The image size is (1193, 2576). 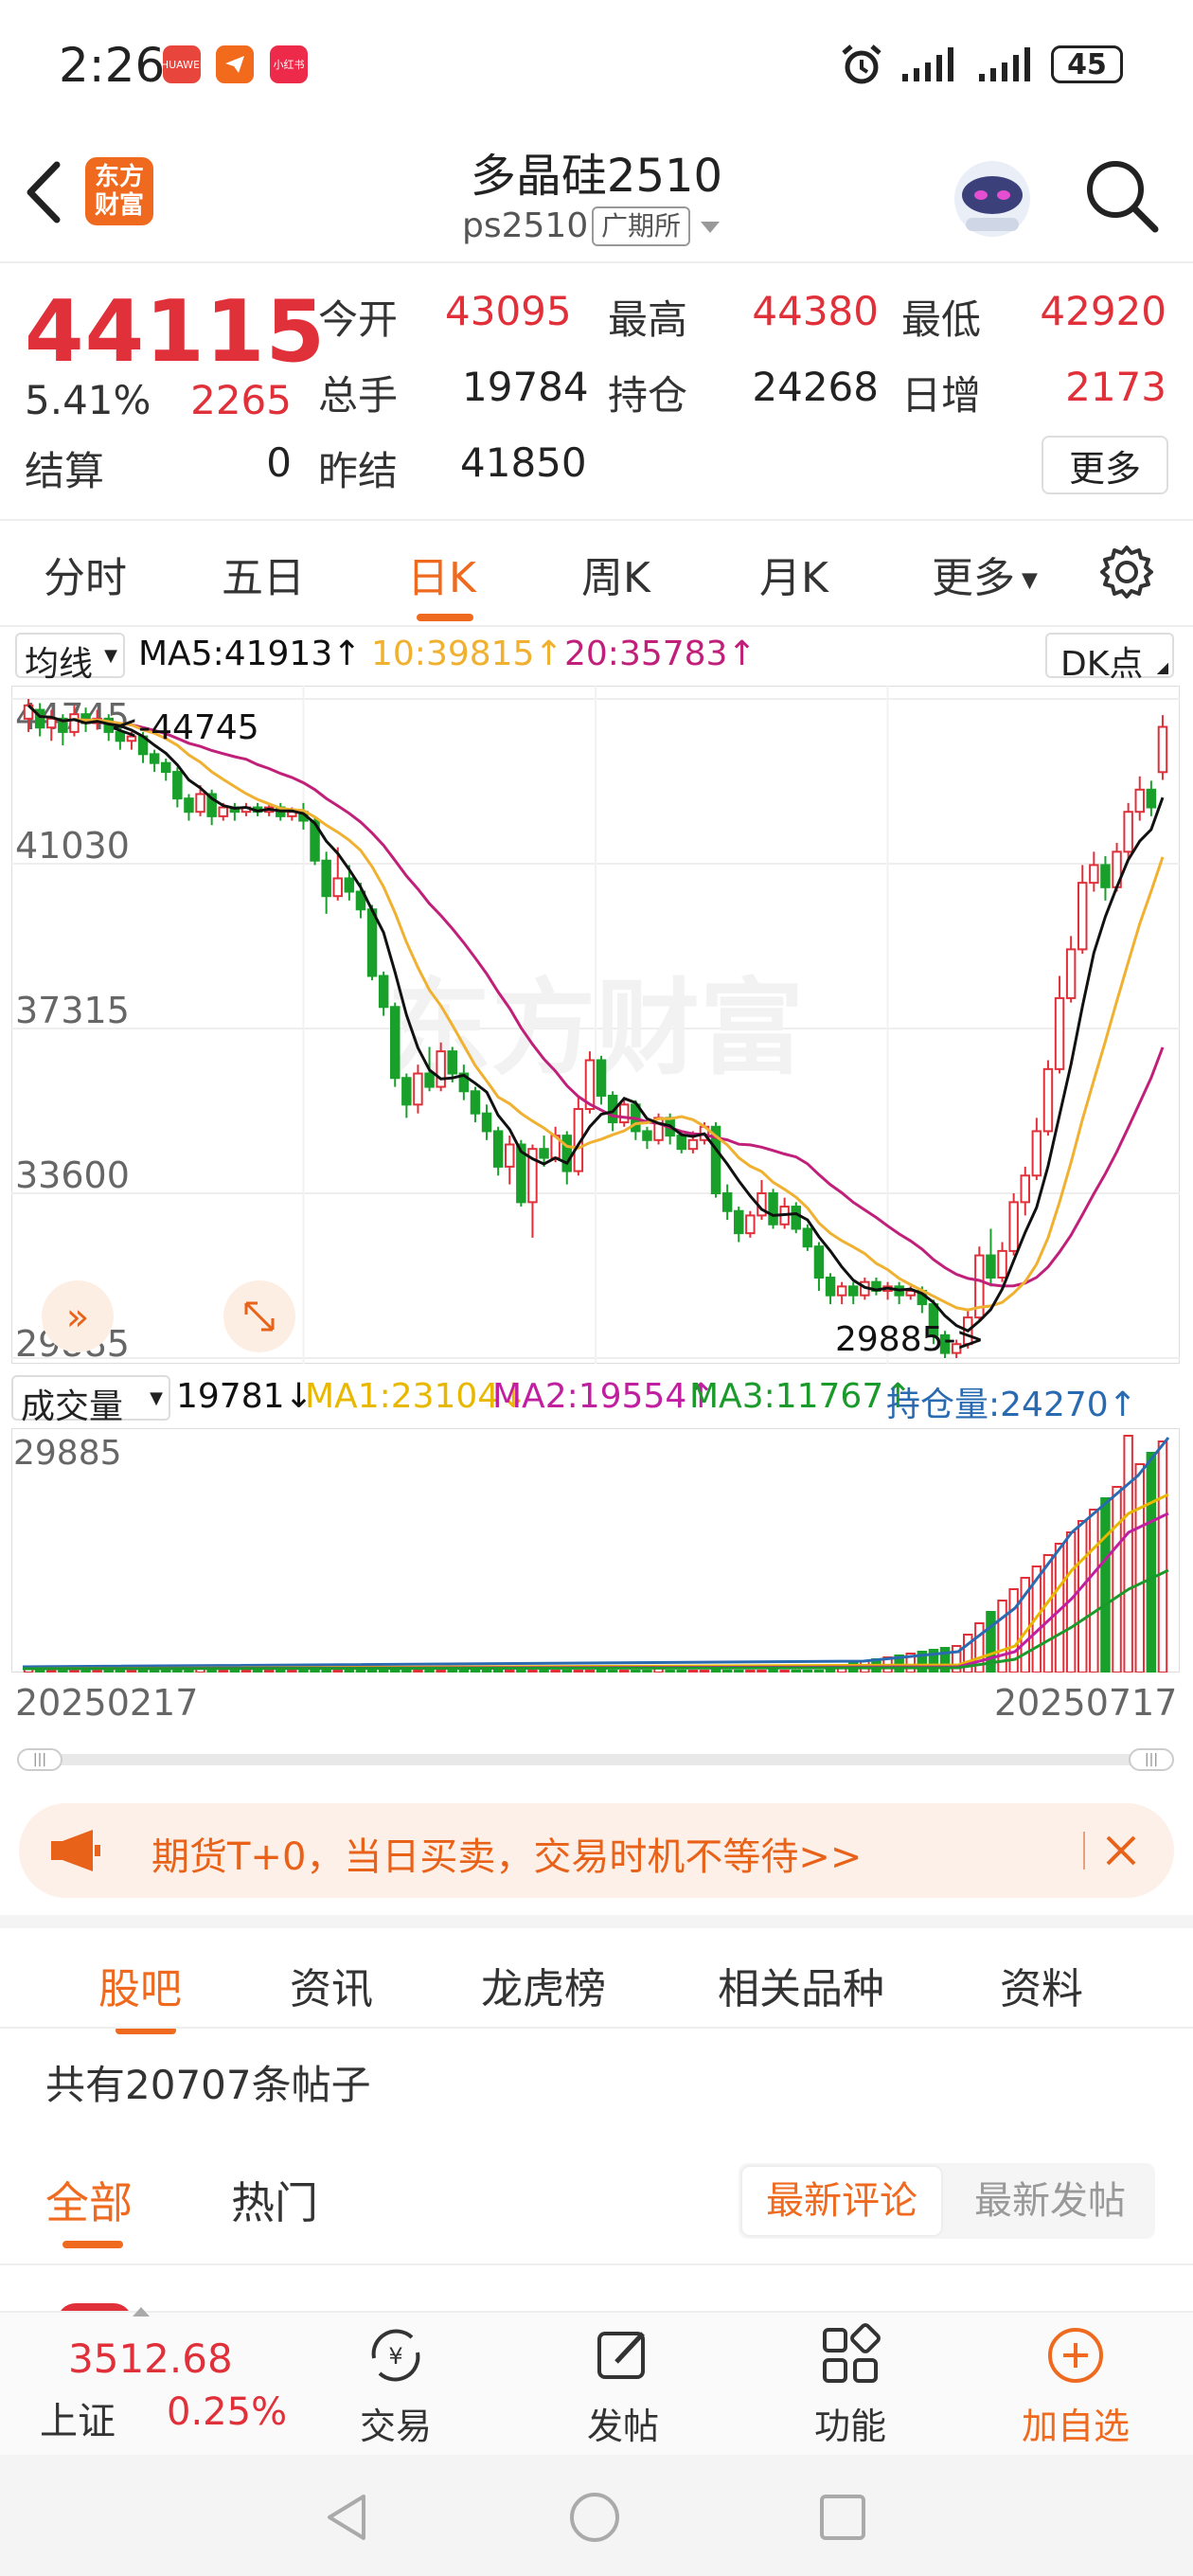 What do you see at coordinates (801, 1985) in the screenshot?
I see `tab-related: 相关品种` at bounding box center [801, 1985].